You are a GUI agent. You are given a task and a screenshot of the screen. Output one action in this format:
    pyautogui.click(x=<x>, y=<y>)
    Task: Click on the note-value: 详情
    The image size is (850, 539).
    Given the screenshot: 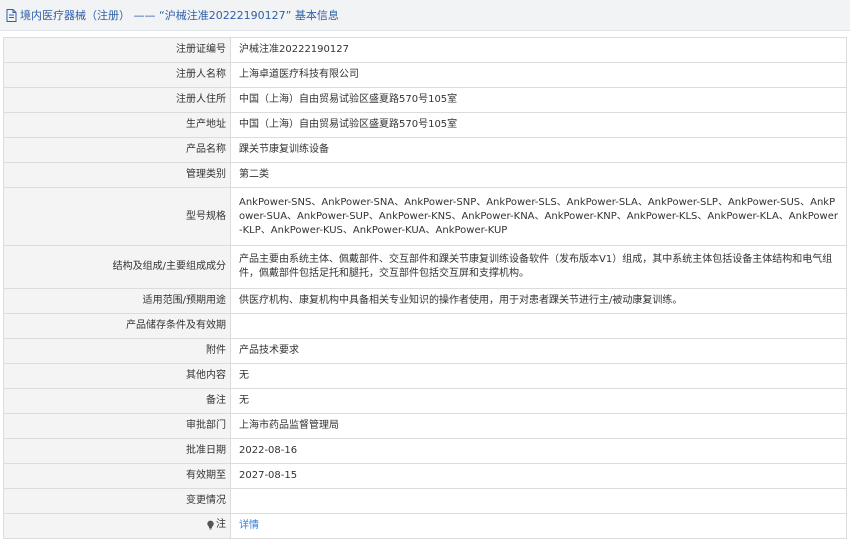 What is the action you would take?
    pyautogui.click(x=538, y=526)
    